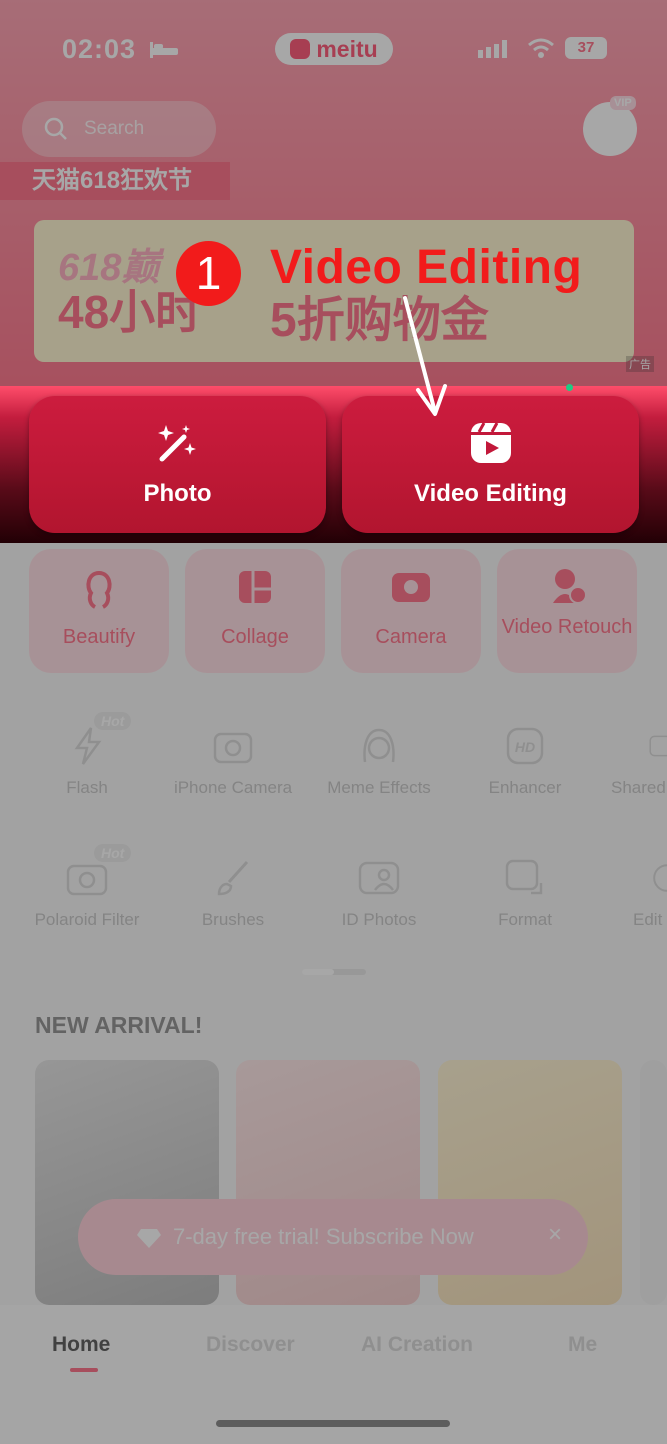  I want to click on step-number-badge: 1, so click(208, 273).